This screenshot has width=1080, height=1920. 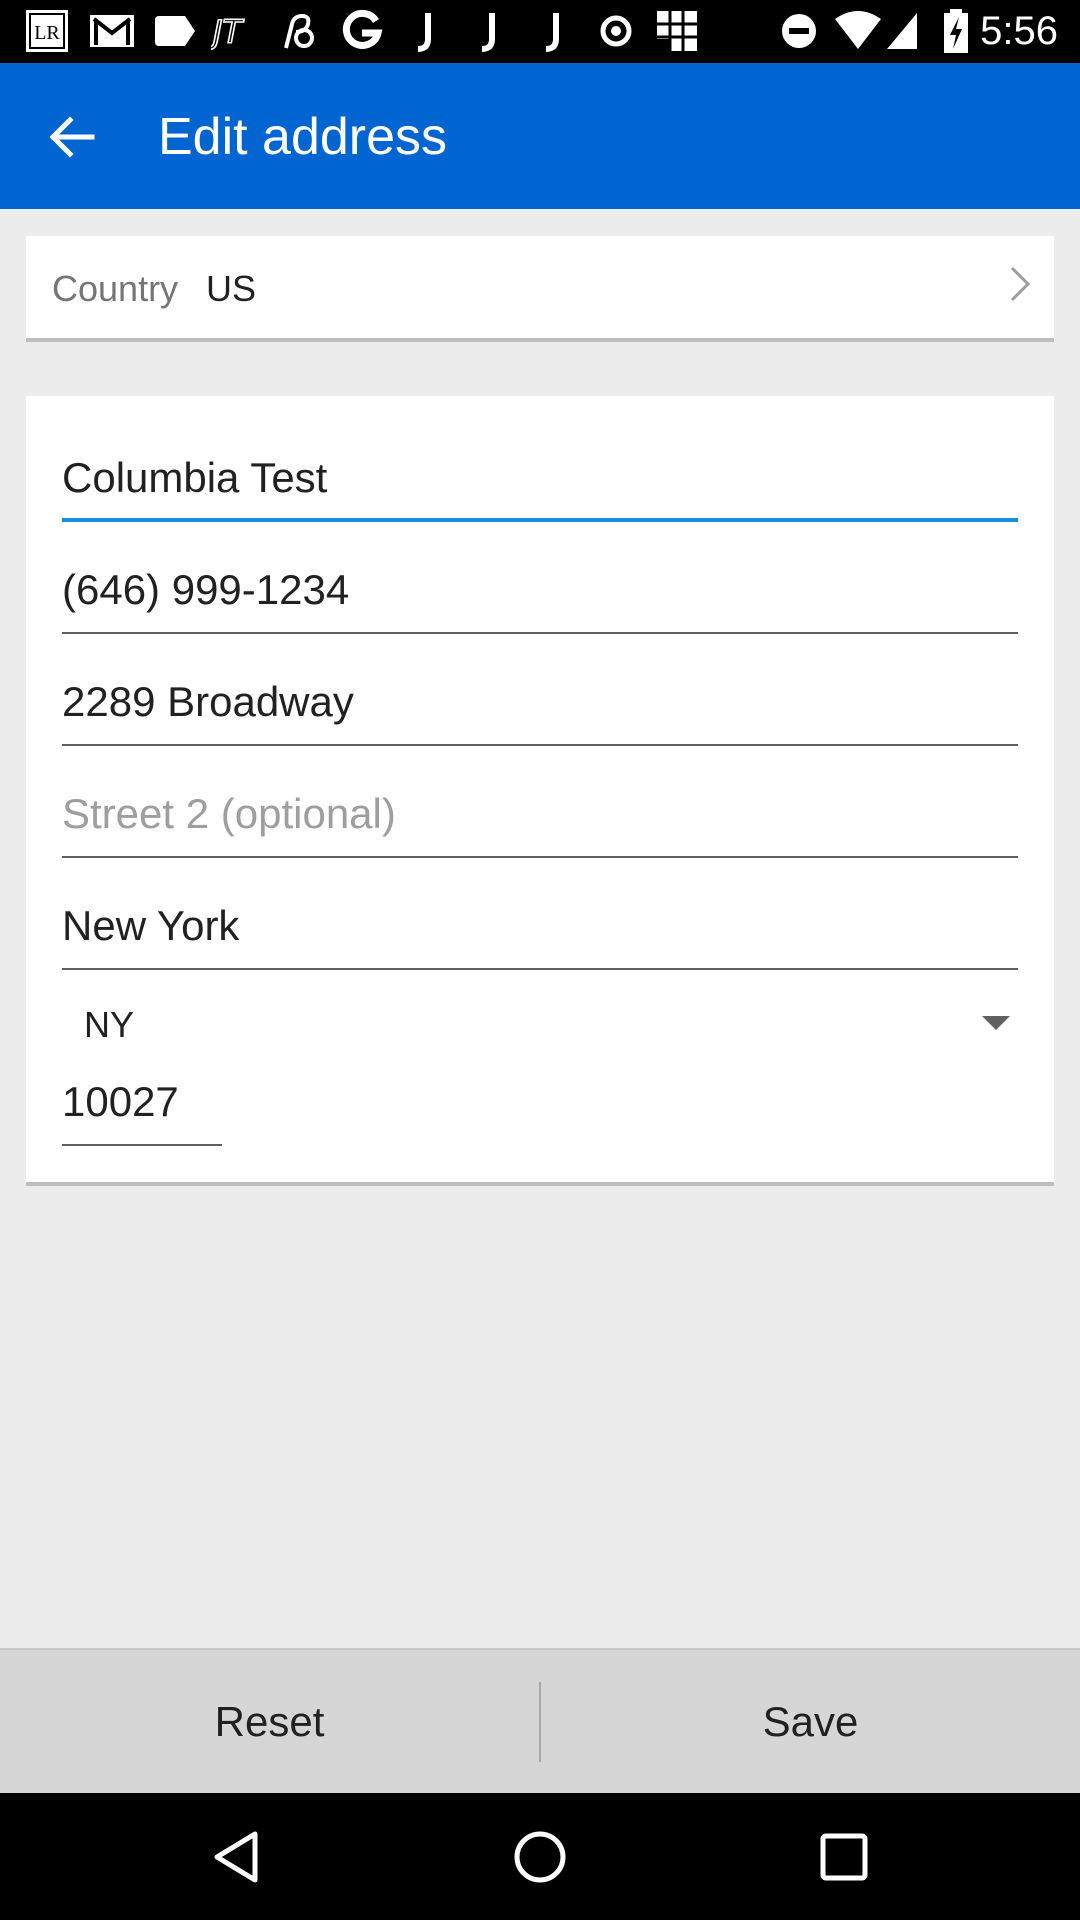 What do you see at coordinates (229, 813) in the screenshot?
I see `street2-placeholder: Street 2 (optional)` at bounding box center [229, 813].